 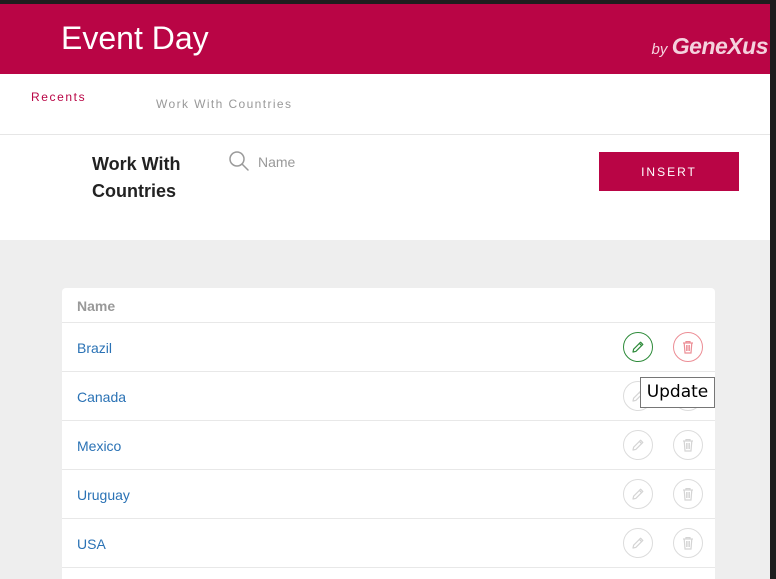 What do you see at coordinates (388, 396) in the screenshot?
I see `table-row: Canada` at bounding box center [388, 396].